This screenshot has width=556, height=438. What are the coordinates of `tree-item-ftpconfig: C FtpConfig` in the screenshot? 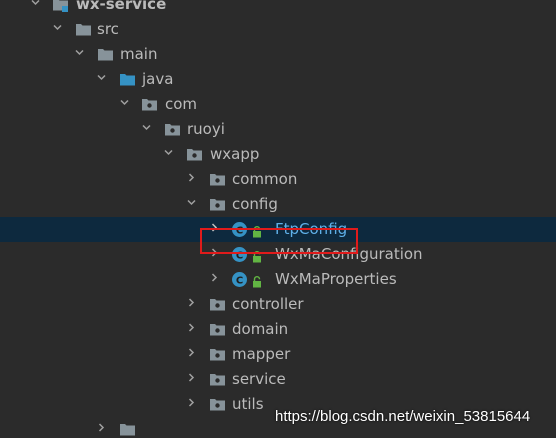 It's located at (278, 229).